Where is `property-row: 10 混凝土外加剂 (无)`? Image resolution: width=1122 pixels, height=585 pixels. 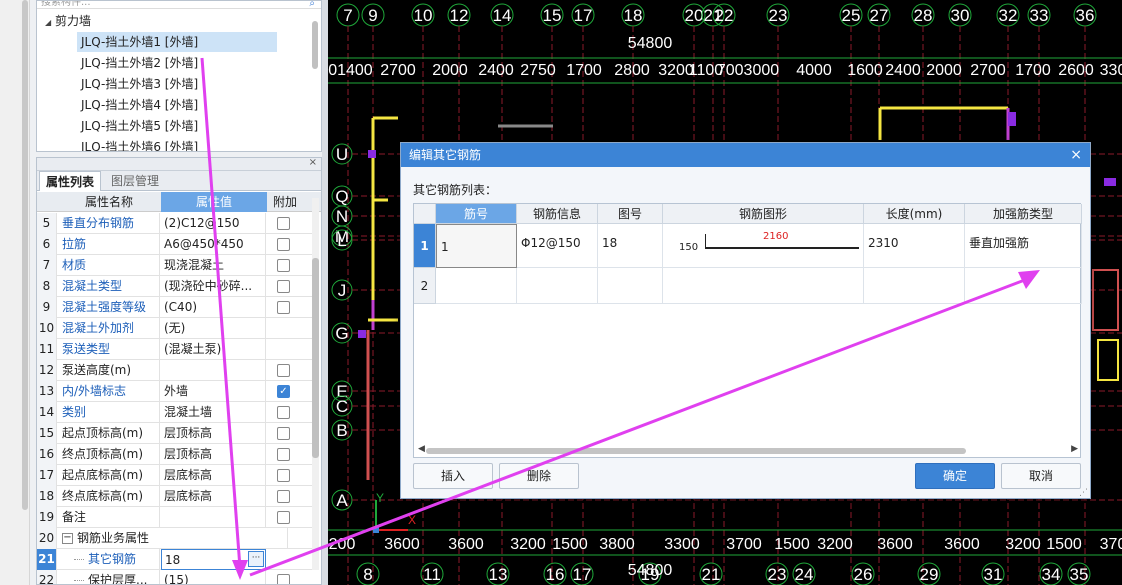
property-row: 10 混凝土外加剂 (无) is located at coordinates (174, 328).